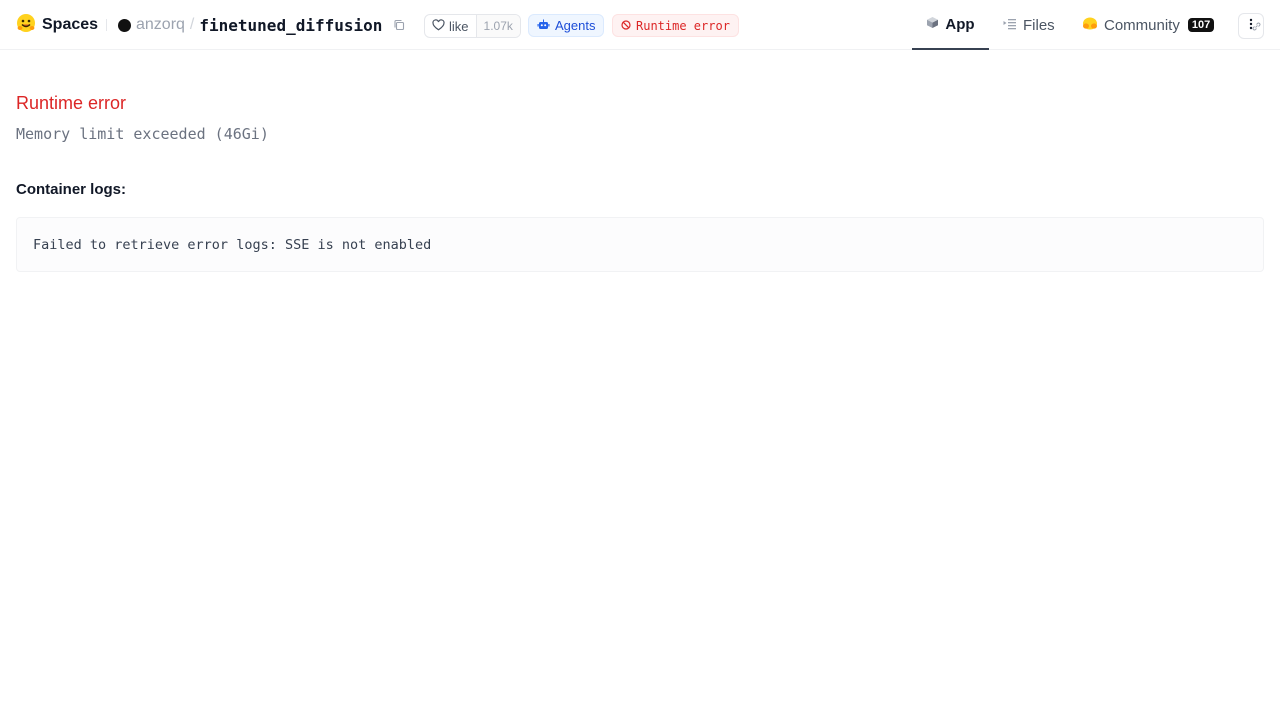  I want to click on owner-link: anzorq, so click(160, 25).